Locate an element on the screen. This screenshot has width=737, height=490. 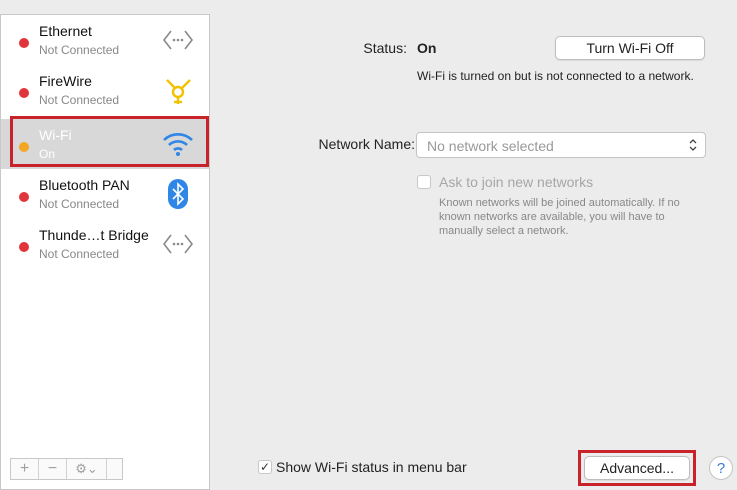
service-name: Bluetooth PAN is located at coordinates (84, 185).